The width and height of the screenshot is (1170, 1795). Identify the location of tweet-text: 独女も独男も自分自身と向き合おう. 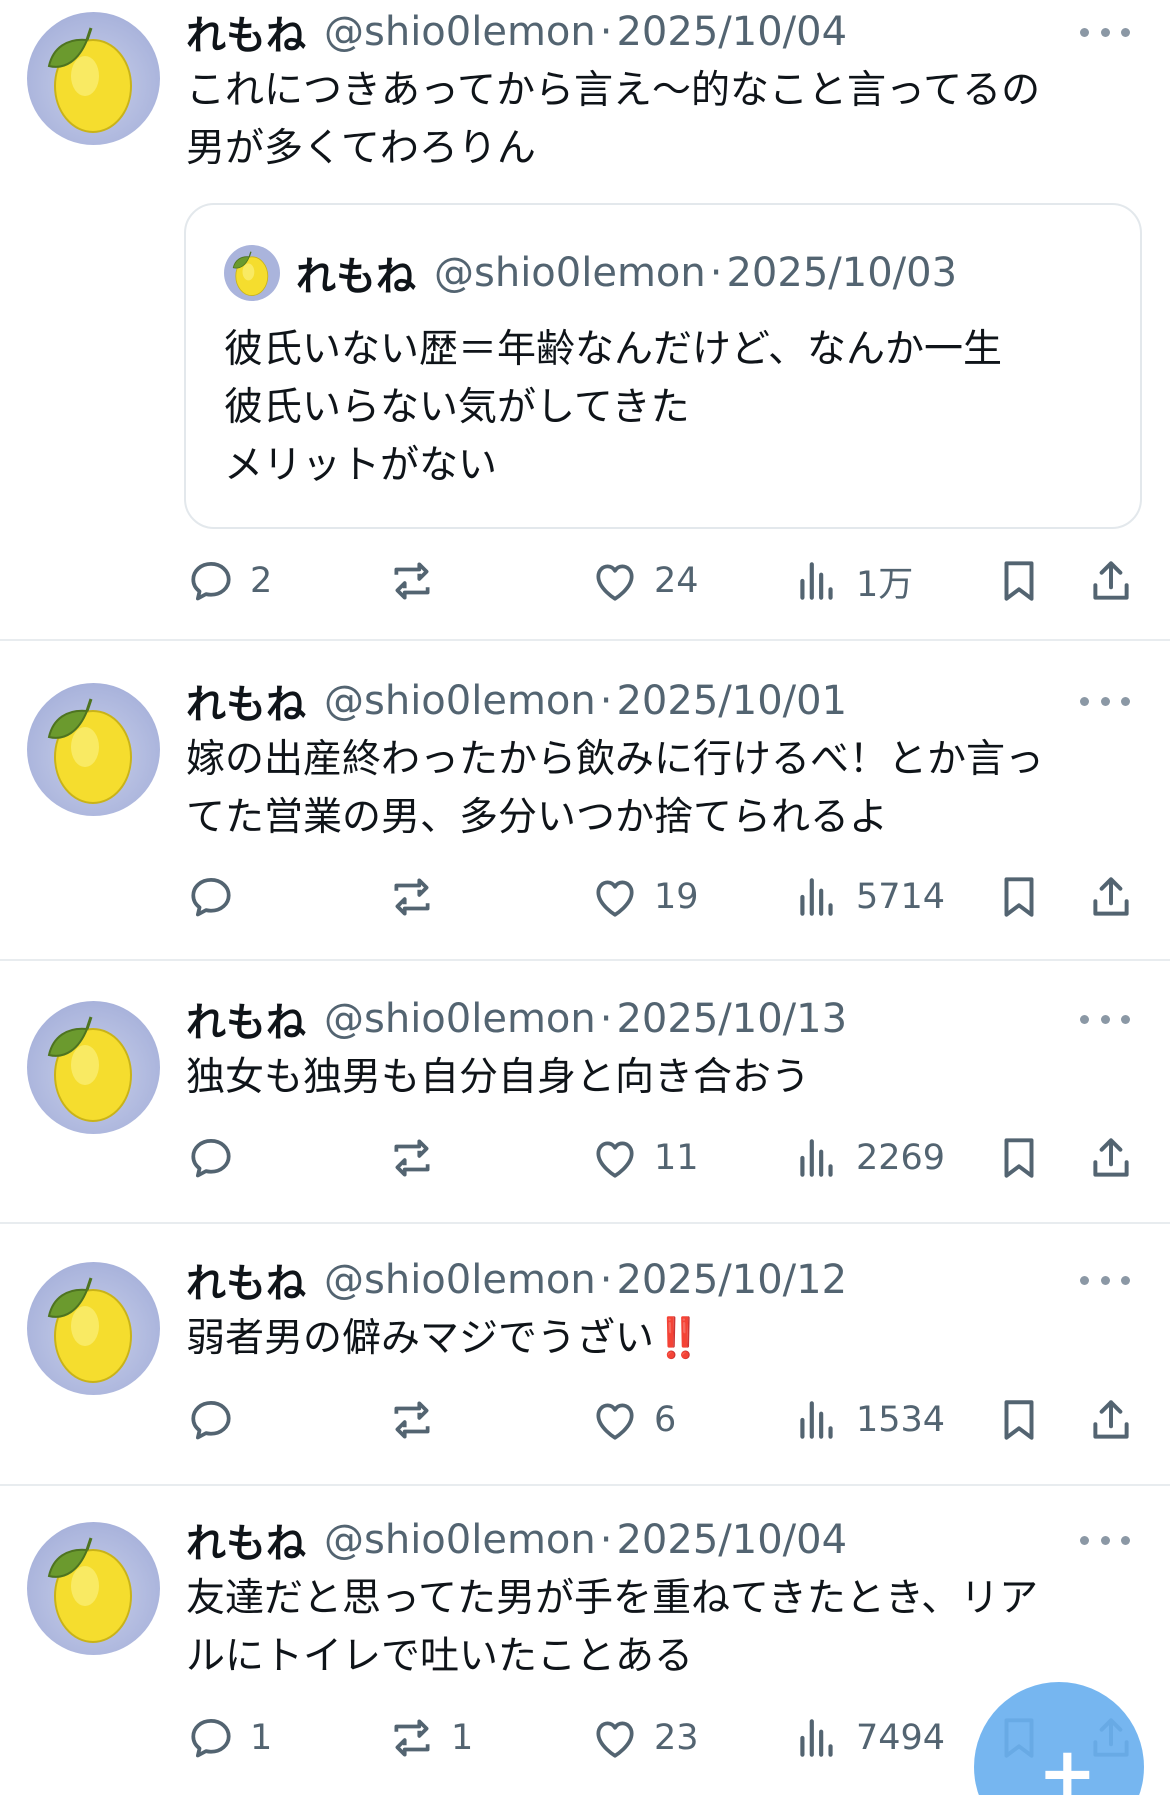
(498, 1077).